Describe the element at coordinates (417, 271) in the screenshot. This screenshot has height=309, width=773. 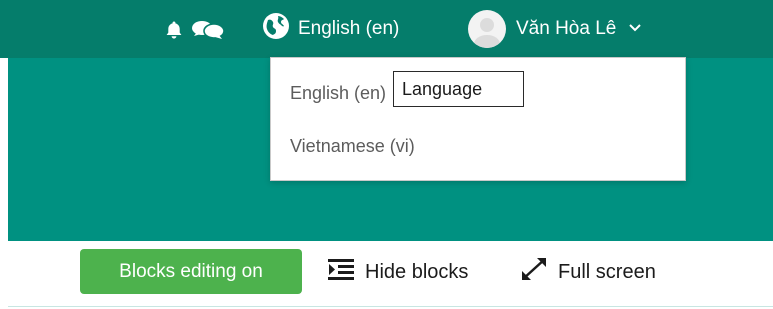
I see `hide-blocks-label: Hide blocks` at that location.